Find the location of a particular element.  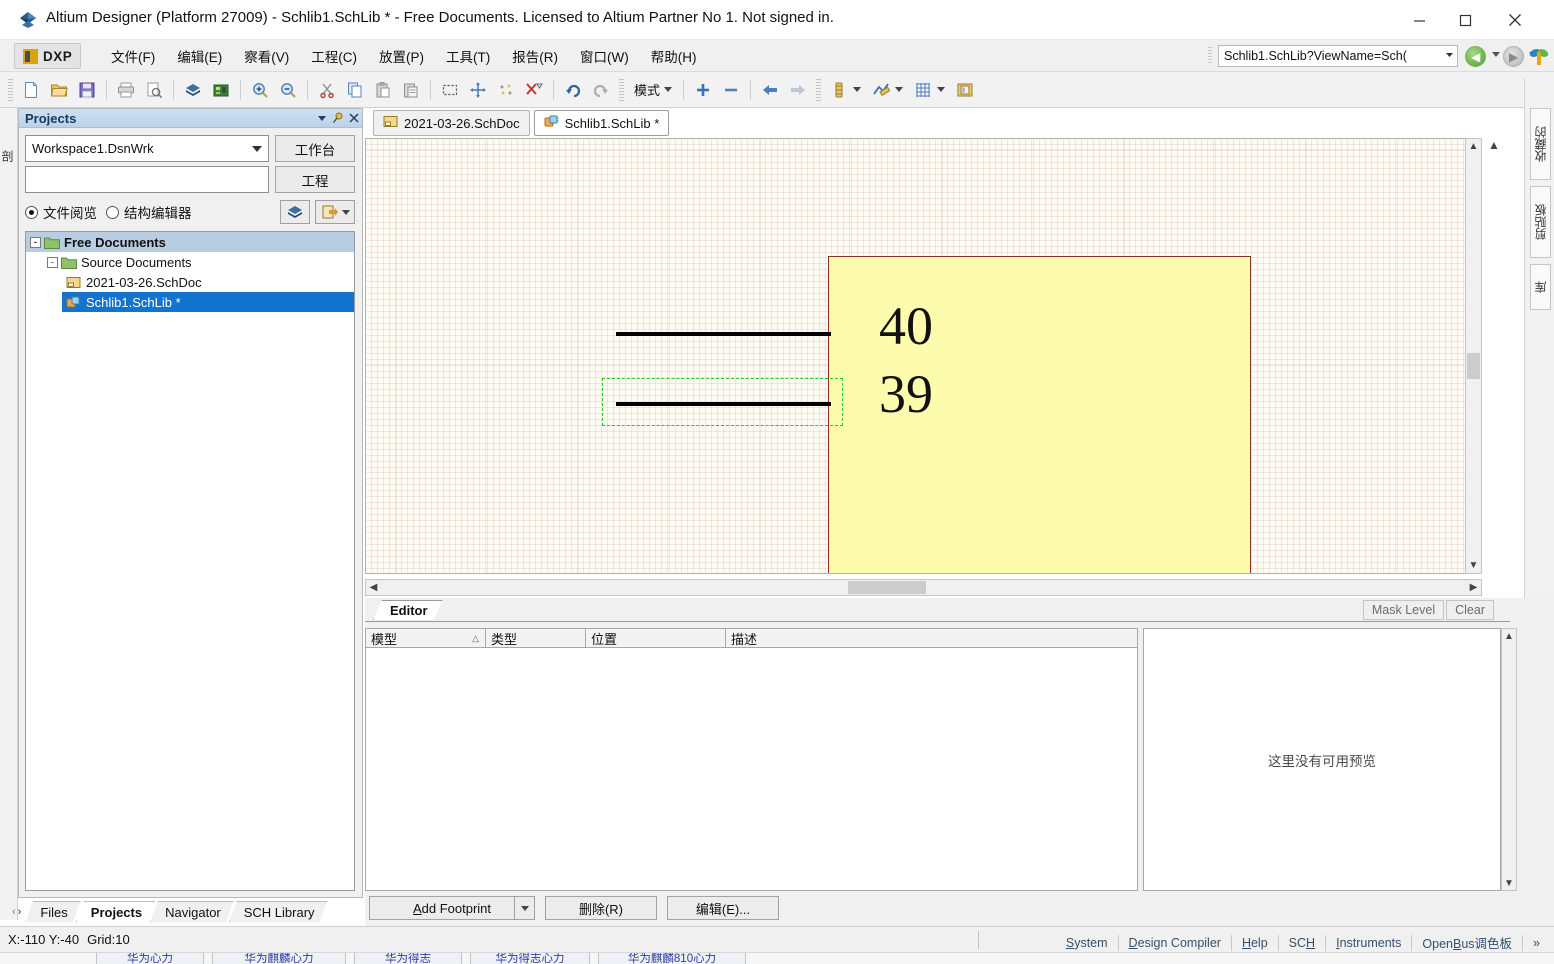

print-icon is located at coordinates (126, 90).